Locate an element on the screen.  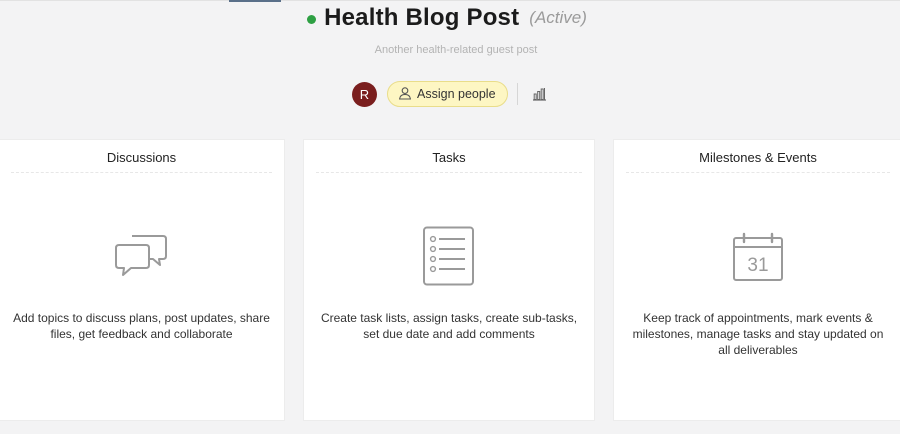
people-row: R Assign people is located at coordinates (449, 94).